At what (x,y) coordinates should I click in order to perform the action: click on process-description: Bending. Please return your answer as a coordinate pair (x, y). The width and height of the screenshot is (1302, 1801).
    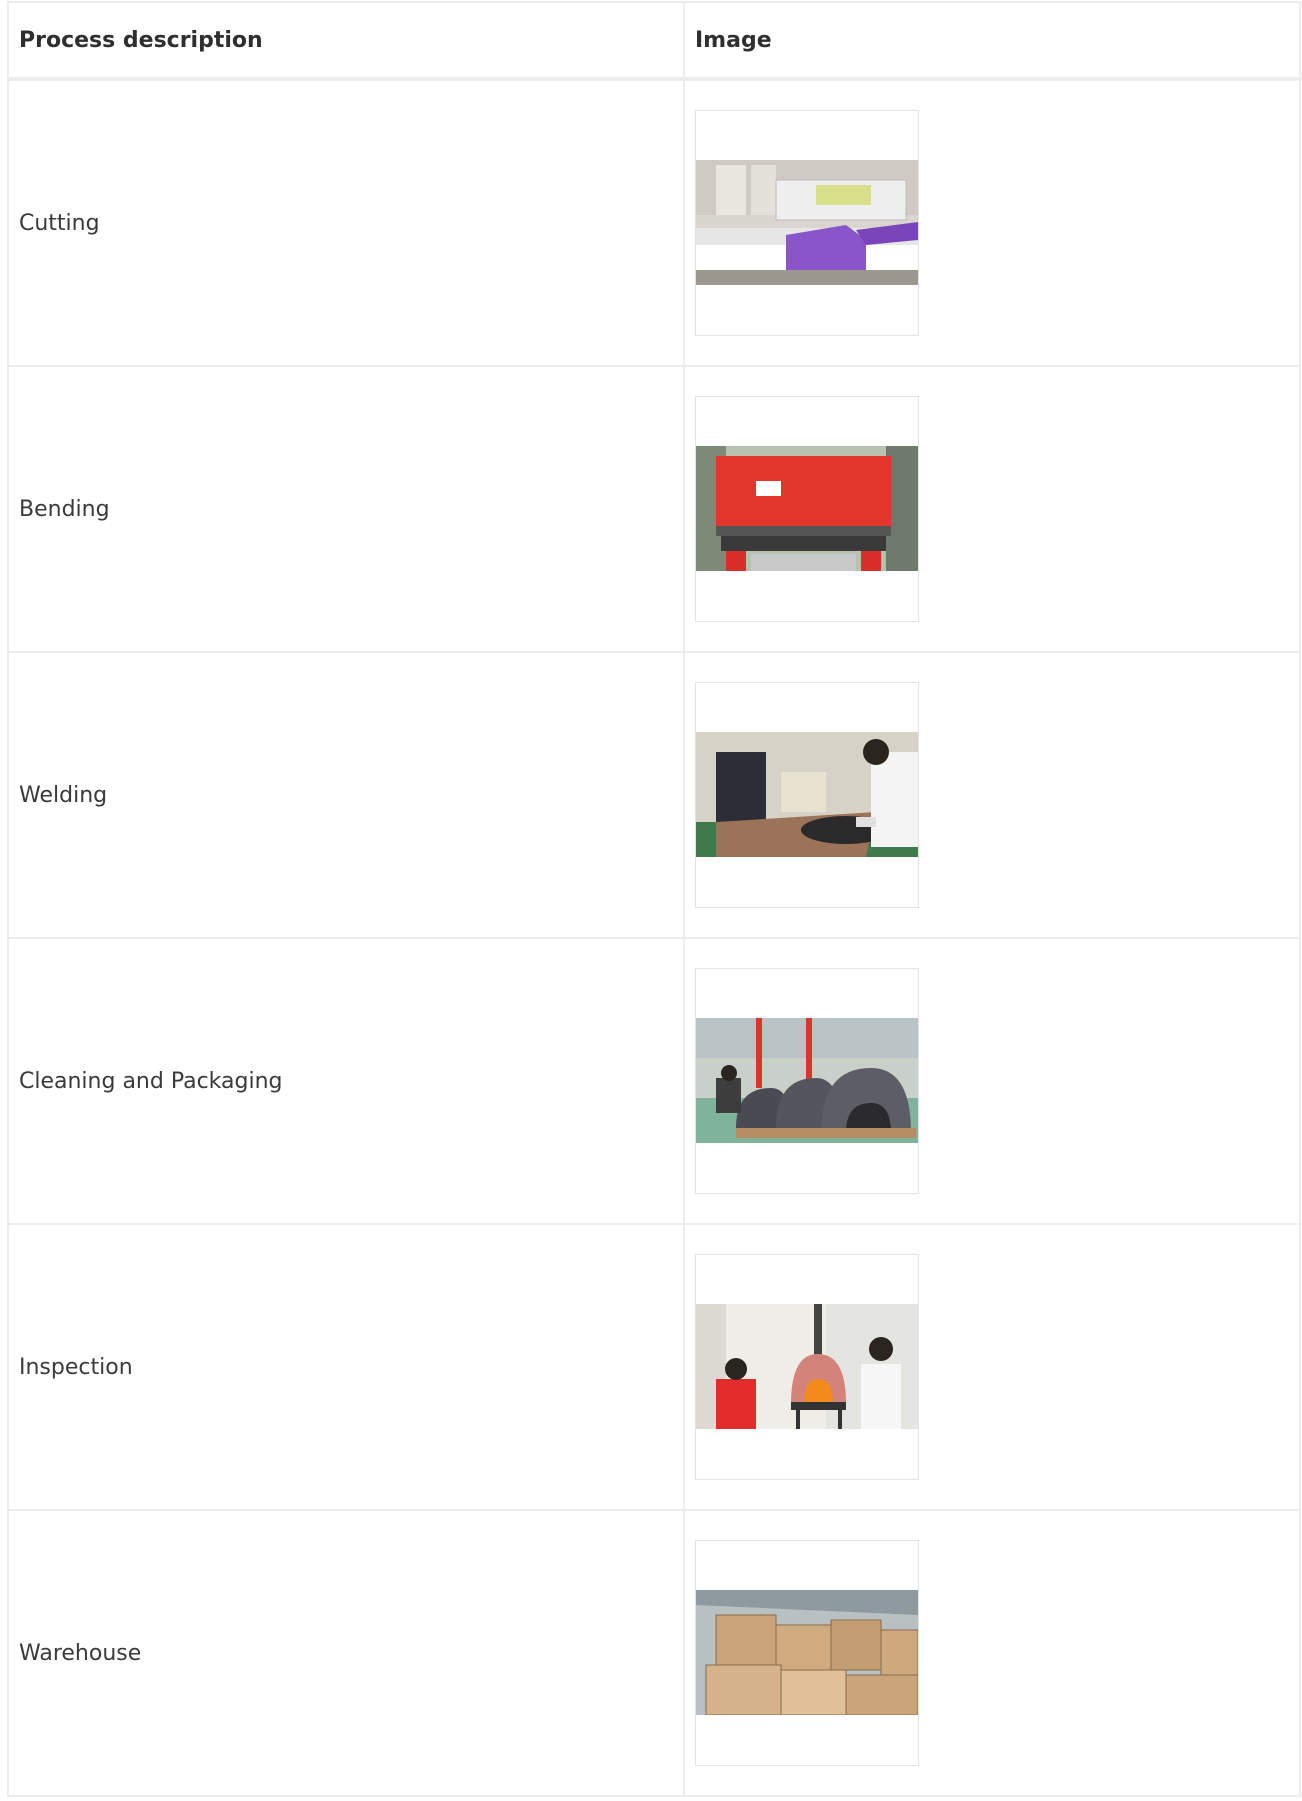
    Looking at the image, I should click on (346, 509).